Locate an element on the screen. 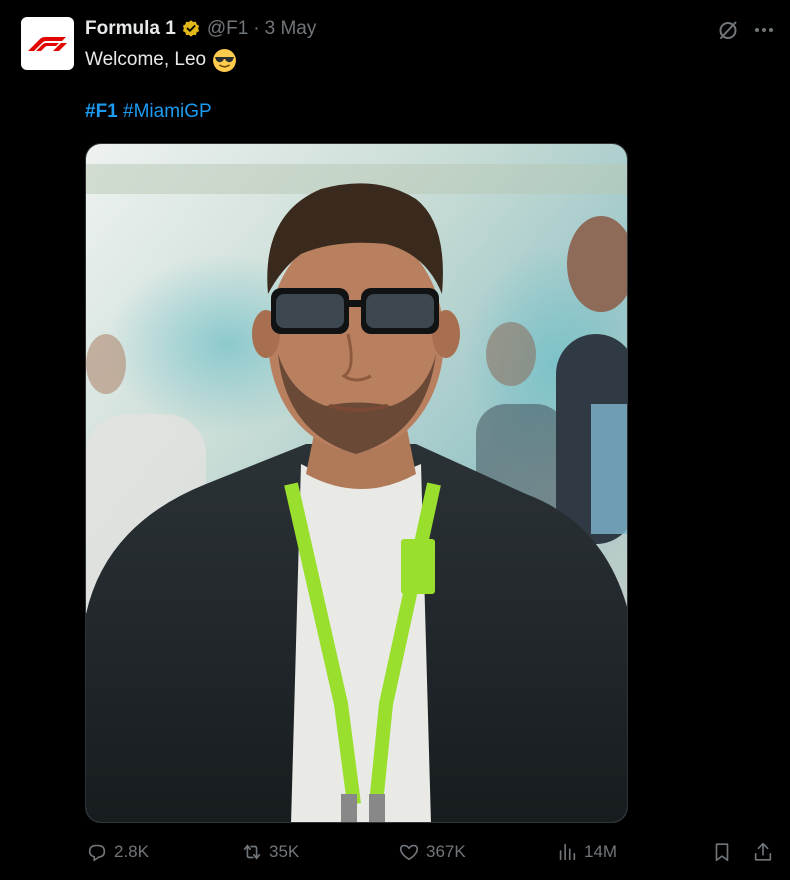  views-button: 14M is located at coordinates (586, 852).